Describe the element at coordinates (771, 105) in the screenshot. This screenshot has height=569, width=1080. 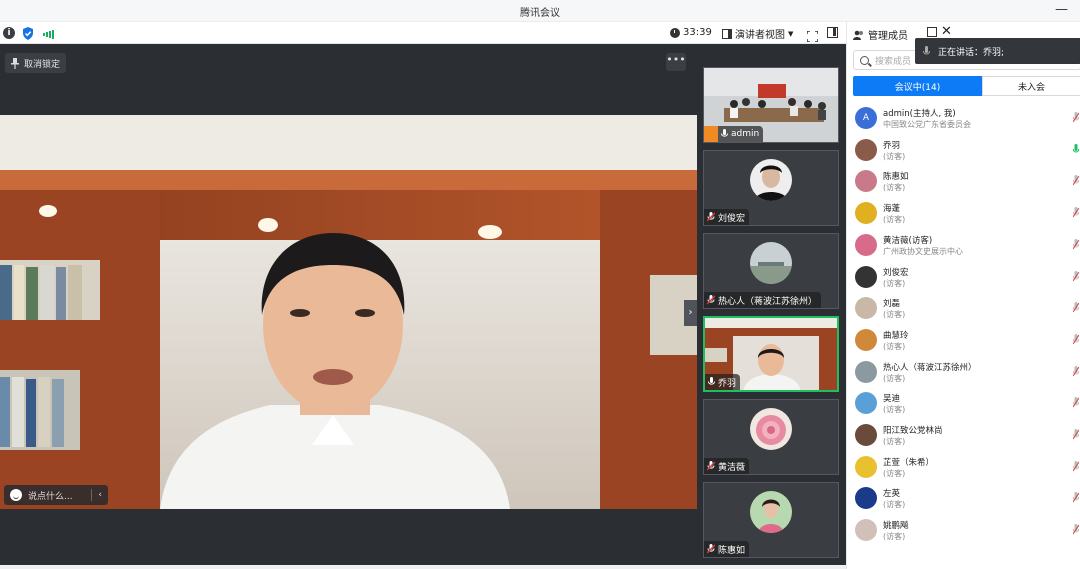
I see `thumbnail-admin: admin` at that location.